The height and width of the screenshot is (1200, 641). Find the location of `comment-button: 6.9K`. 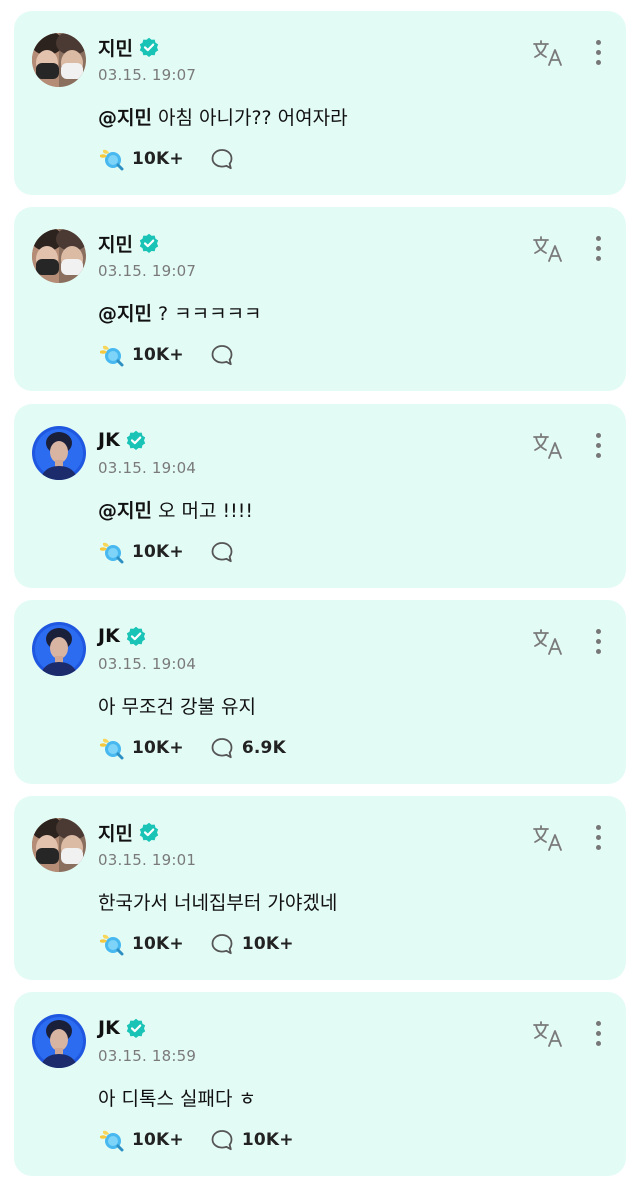

comment-button: 6.9K is located at coordinates (248, 748).